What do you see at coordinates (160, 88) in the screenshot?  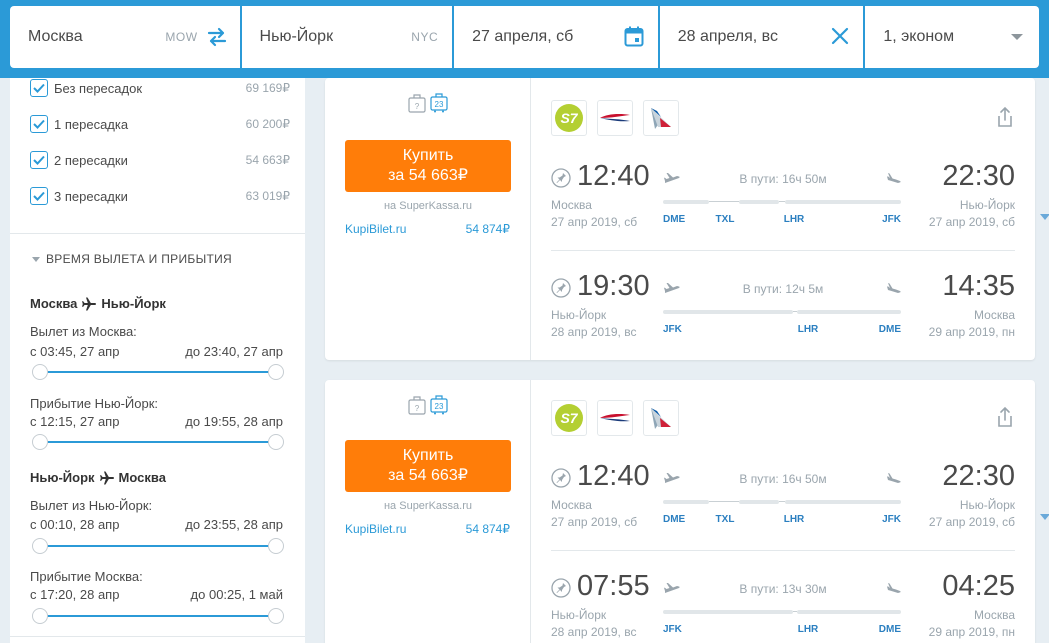 I see `stop-filter-0: Без пересадок 69 169₽` at bounding box center [160, 88].